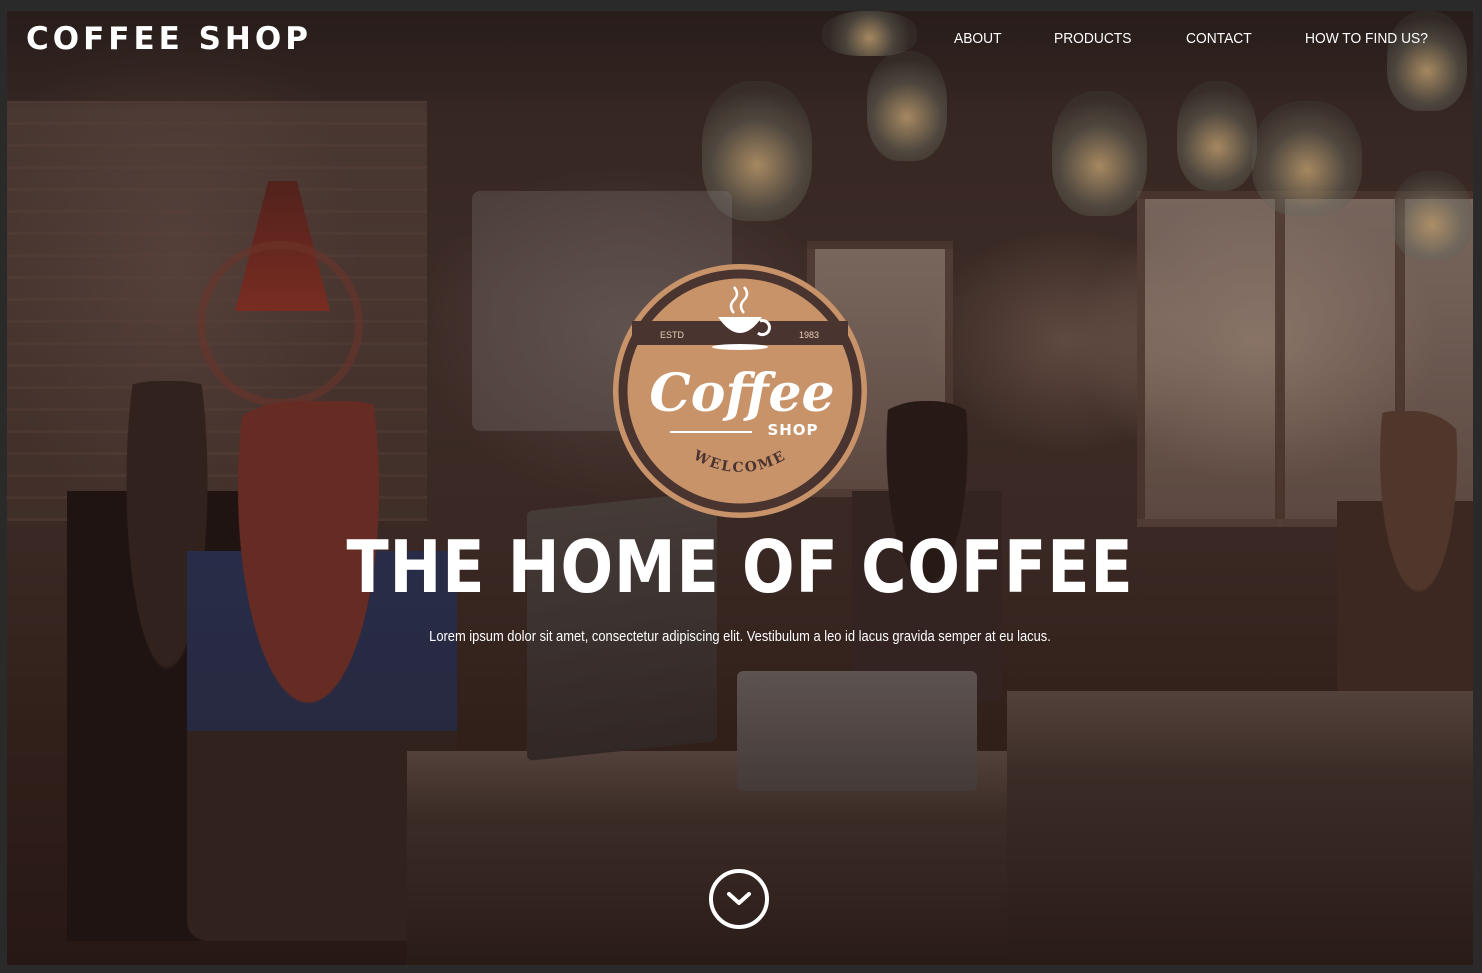  Describe the element at coordinates (741, 393) in the screenshot. I see `badge-word: Coffee` at that location.